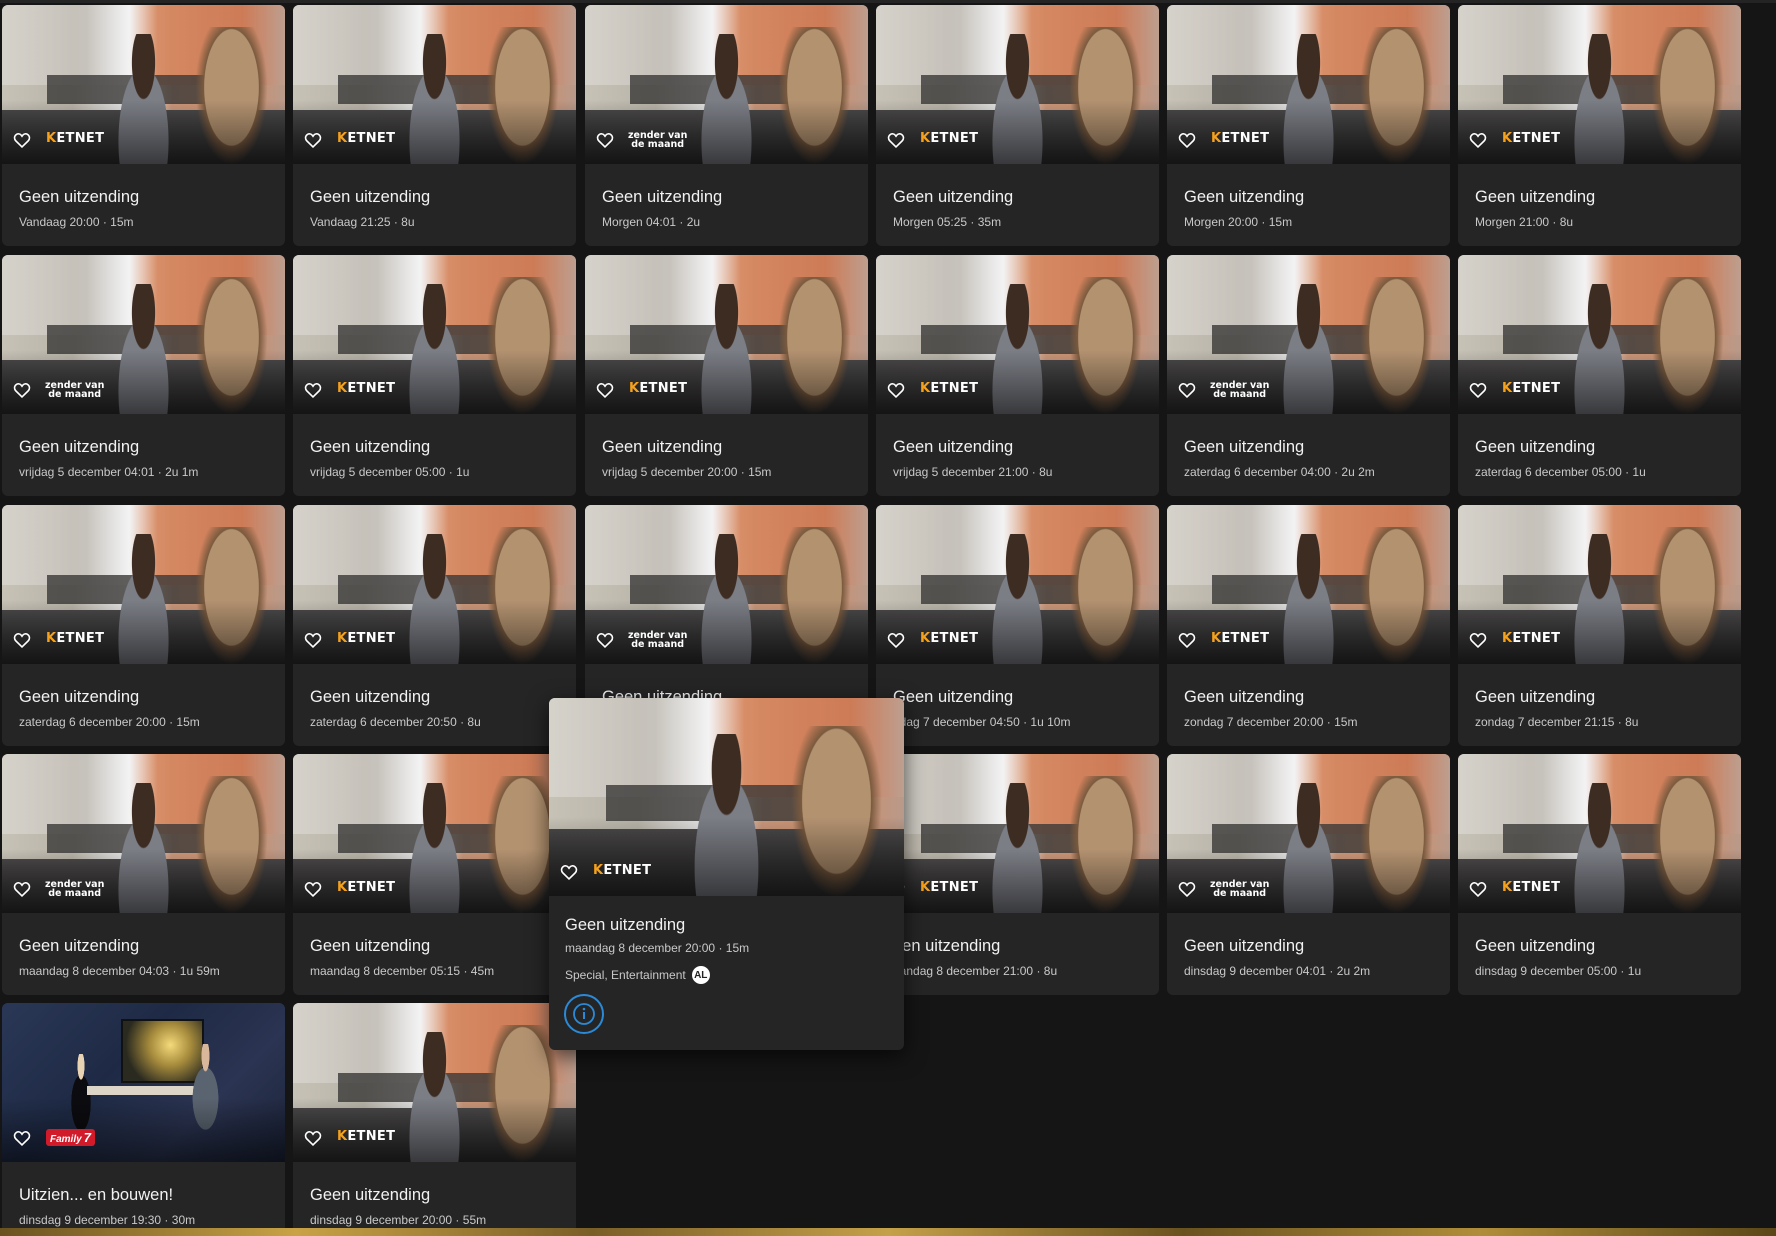  What do you see at coordinates (434, 125) in the screenshot?
I see `program-card: KETNET Geen uitzending Vandaag 21:25 · 8u` at bounding box center [434, 125].